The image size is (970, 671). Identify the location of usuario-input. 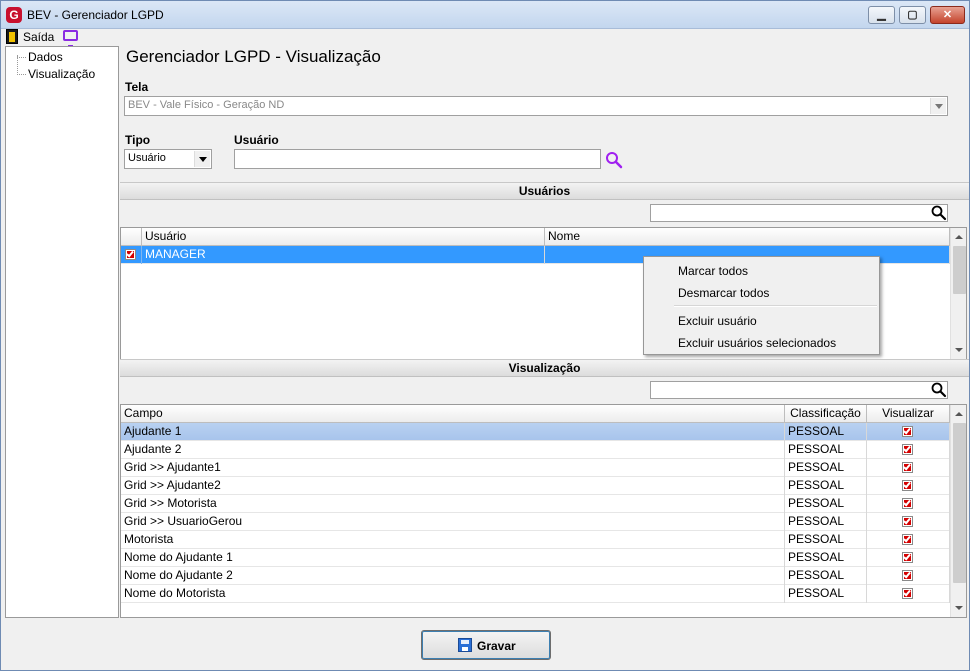
(417, 159).